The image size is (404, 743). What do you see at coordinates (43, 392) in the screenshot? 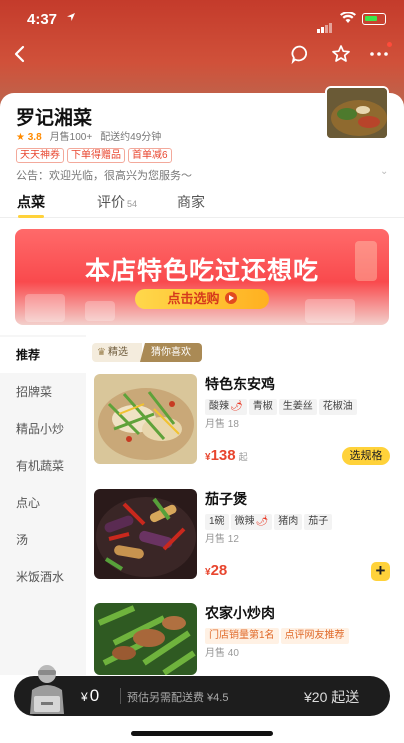
I see `sidebar-item-signature: 招牌菜` at bounding box center [43, 392].